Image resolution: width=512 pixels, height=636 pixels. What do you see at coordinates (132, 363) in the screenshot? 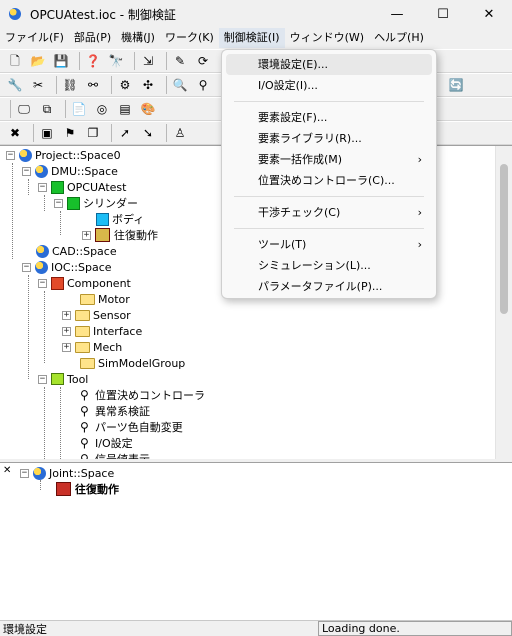
I see `tree-node-simmodelgroup: SimModelGroup` at bounding box center [132, 363].